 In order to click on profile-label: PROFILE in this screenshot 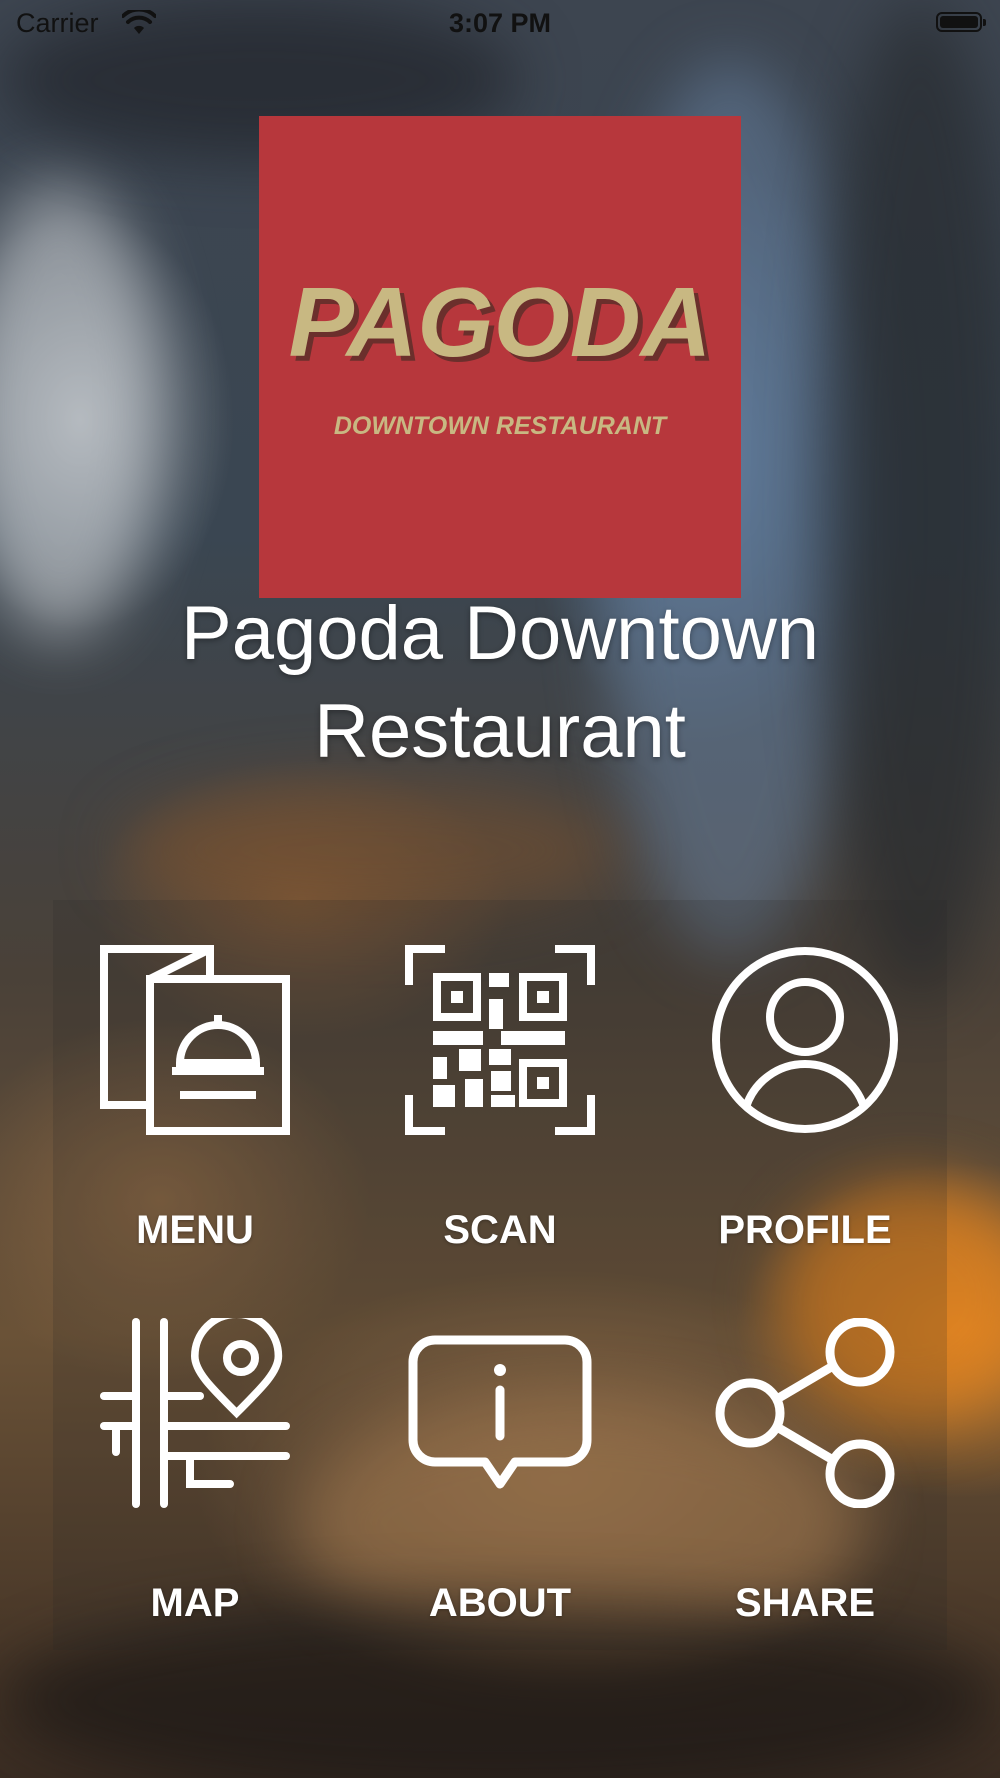, I will do `click(805, 1230)`.